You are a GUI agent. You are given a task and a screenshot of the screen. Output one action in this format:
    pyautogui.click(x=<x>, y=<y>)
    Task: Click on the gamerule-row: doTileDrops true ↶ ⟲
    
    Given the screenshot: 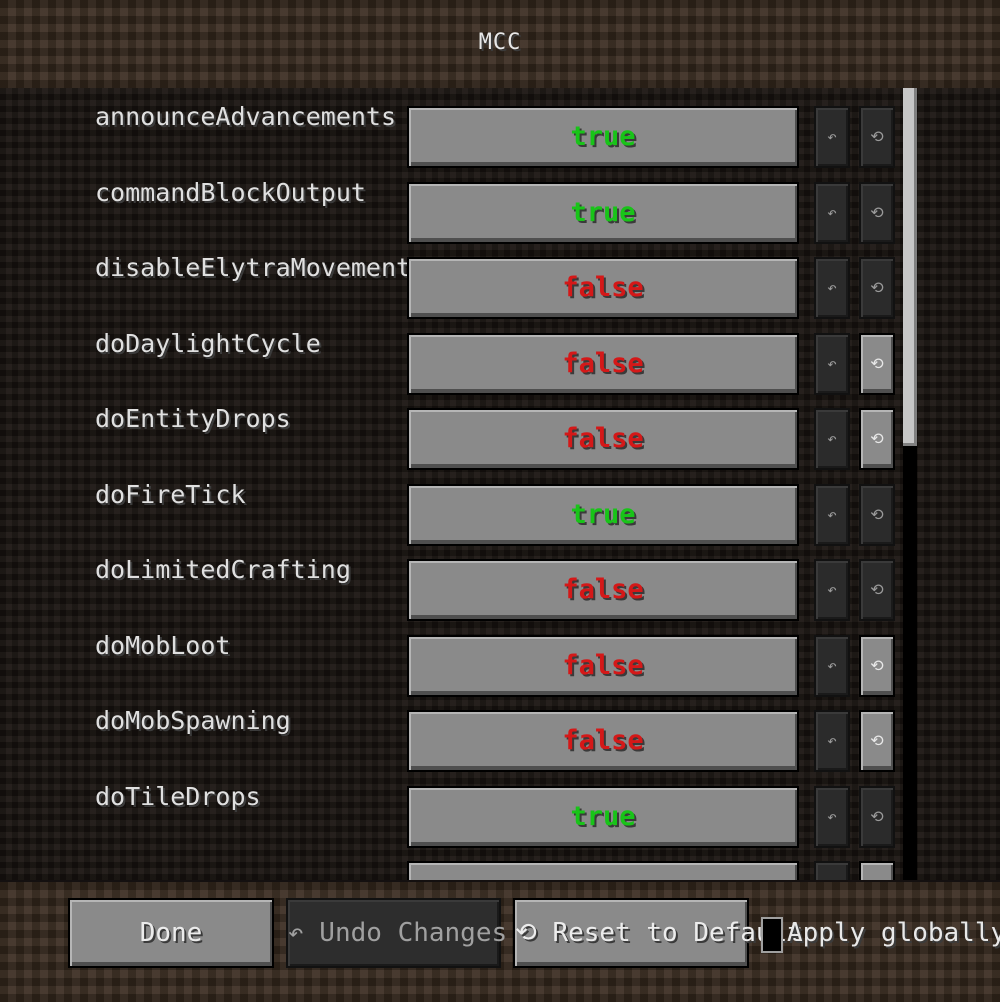 What is the action you would take?
    pyautogui.click(x=500, y=814)
    